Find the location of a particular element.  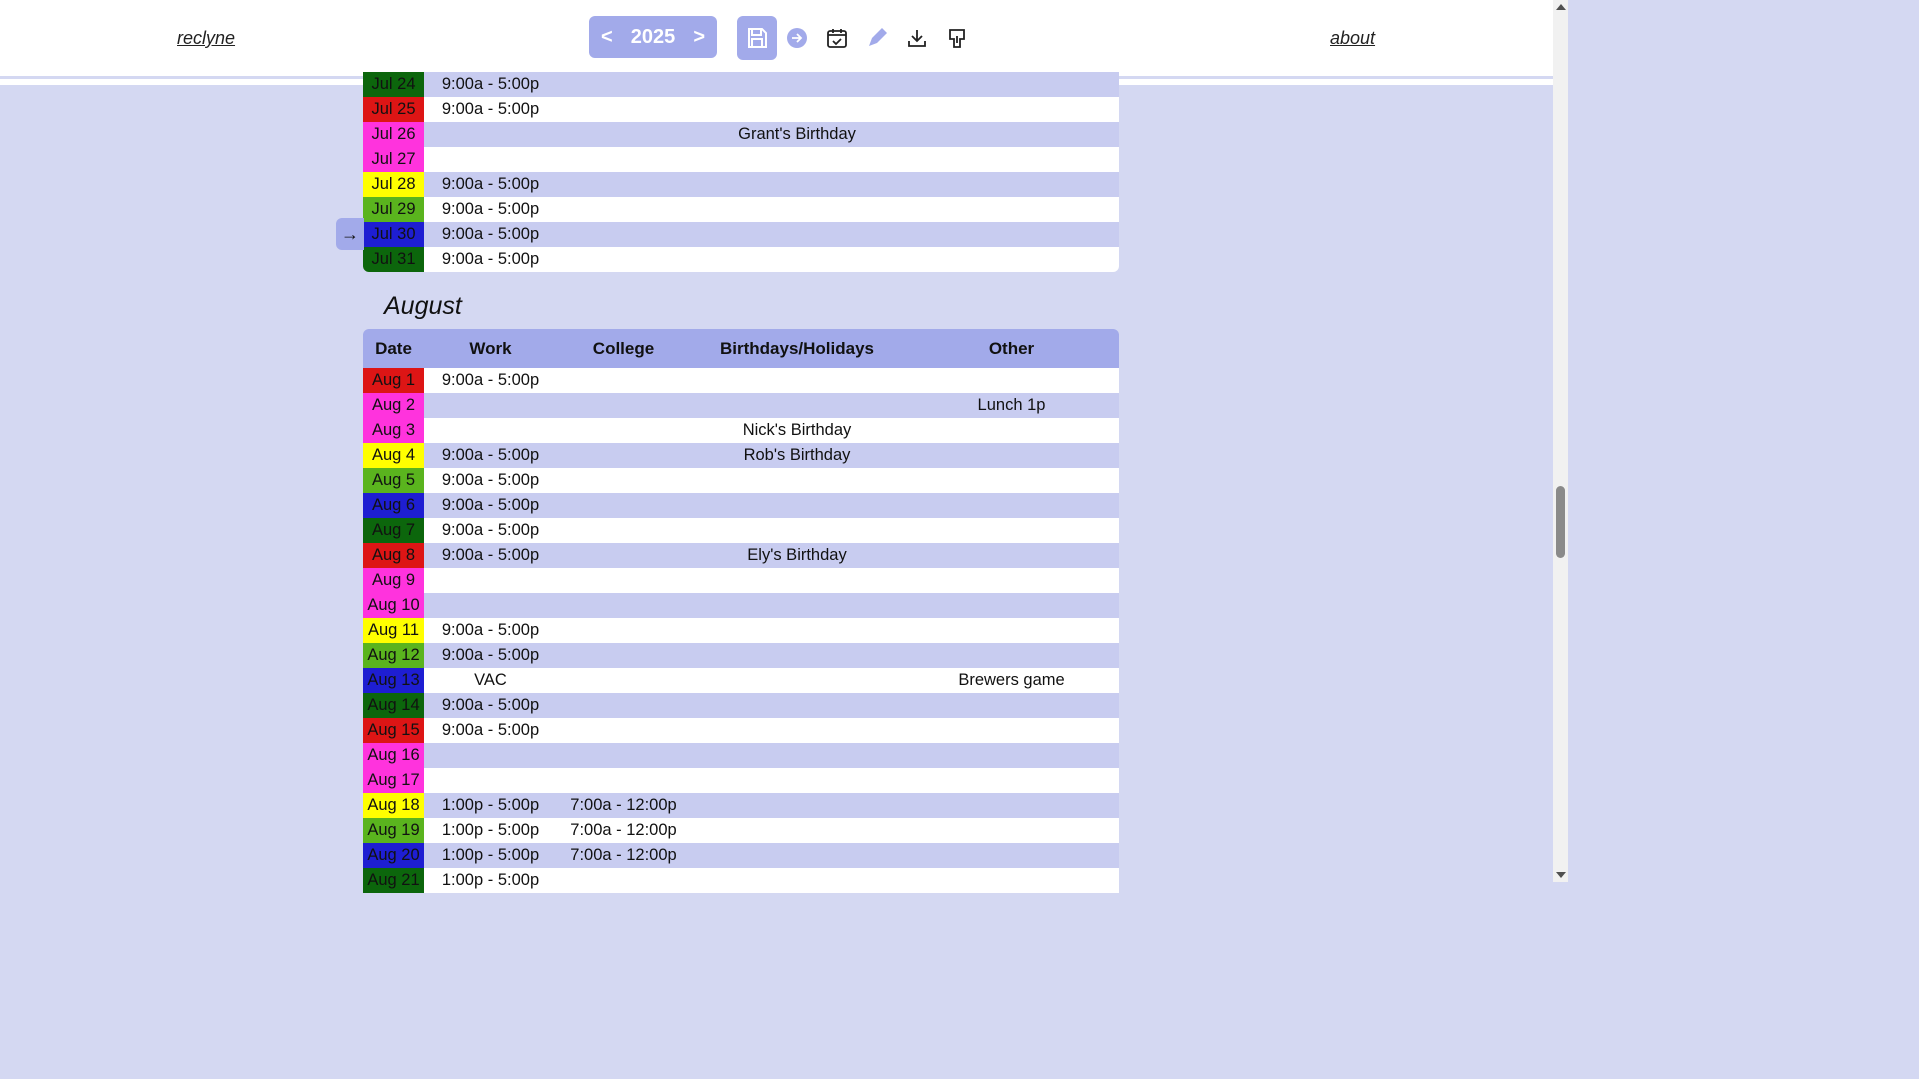

date-cell: Aug 4 is located at coordinates (393, 455).